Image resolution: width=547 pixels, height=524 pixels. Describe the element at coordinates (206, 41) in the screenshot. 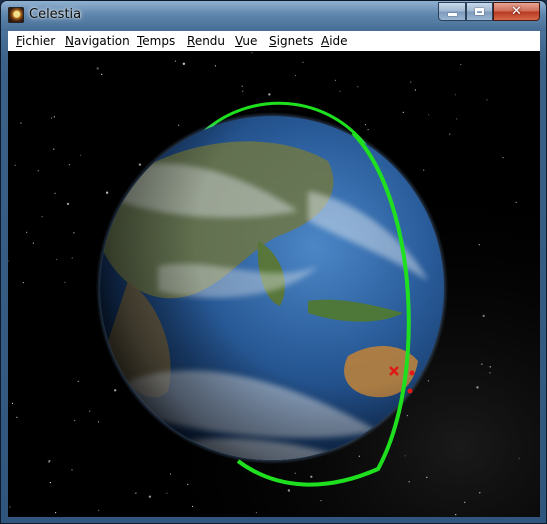

I see `menu-rendu: Rendu` at that location.